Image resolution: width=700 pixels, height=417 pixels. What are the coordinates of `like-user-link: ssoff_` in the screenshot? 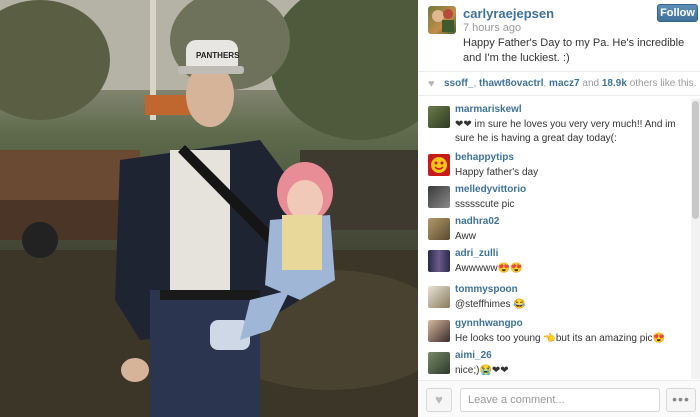 It's located at (458, 83).